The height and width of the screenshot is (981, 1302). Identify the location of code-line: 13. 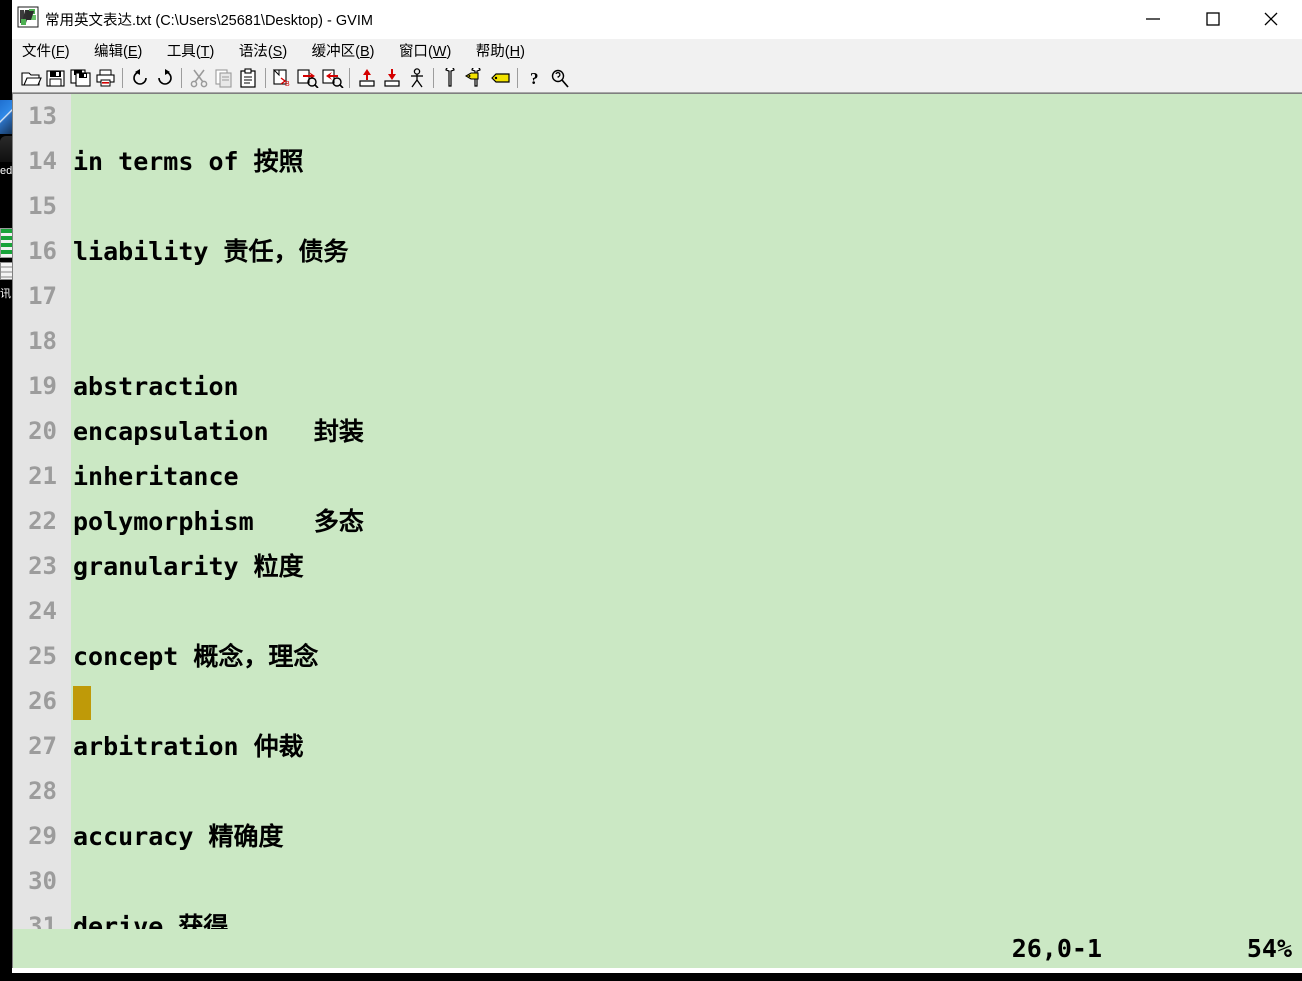
(657, 116).